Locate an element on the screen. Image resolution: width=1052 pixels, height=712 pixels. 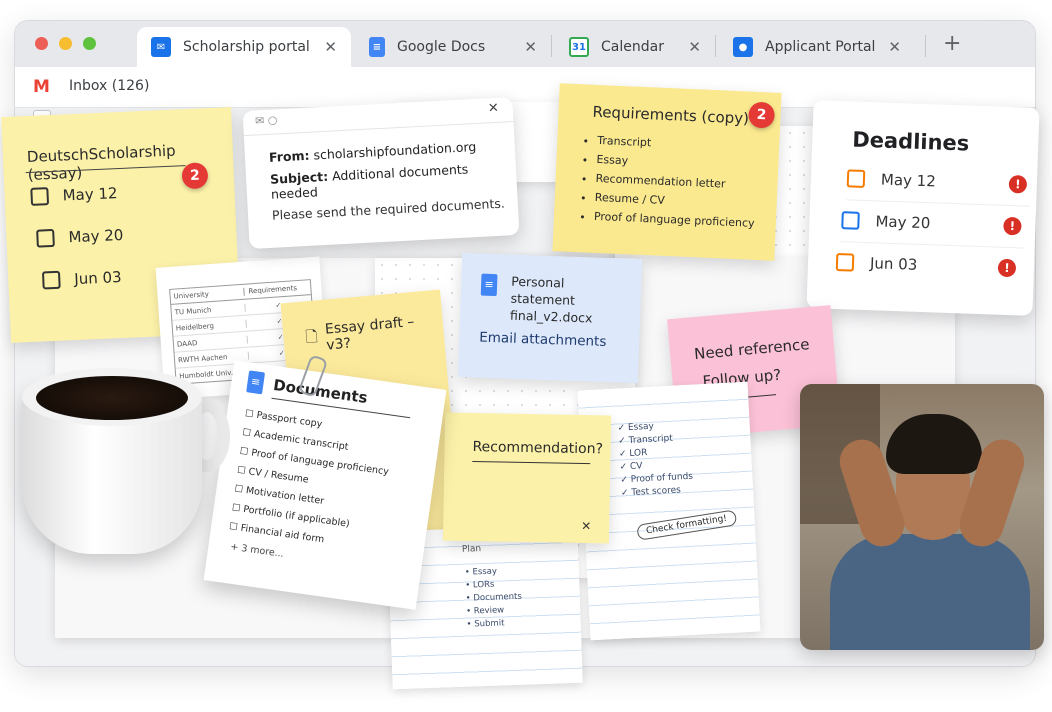
deadline-row: Jun 03 is located at coordinates (81, 279).